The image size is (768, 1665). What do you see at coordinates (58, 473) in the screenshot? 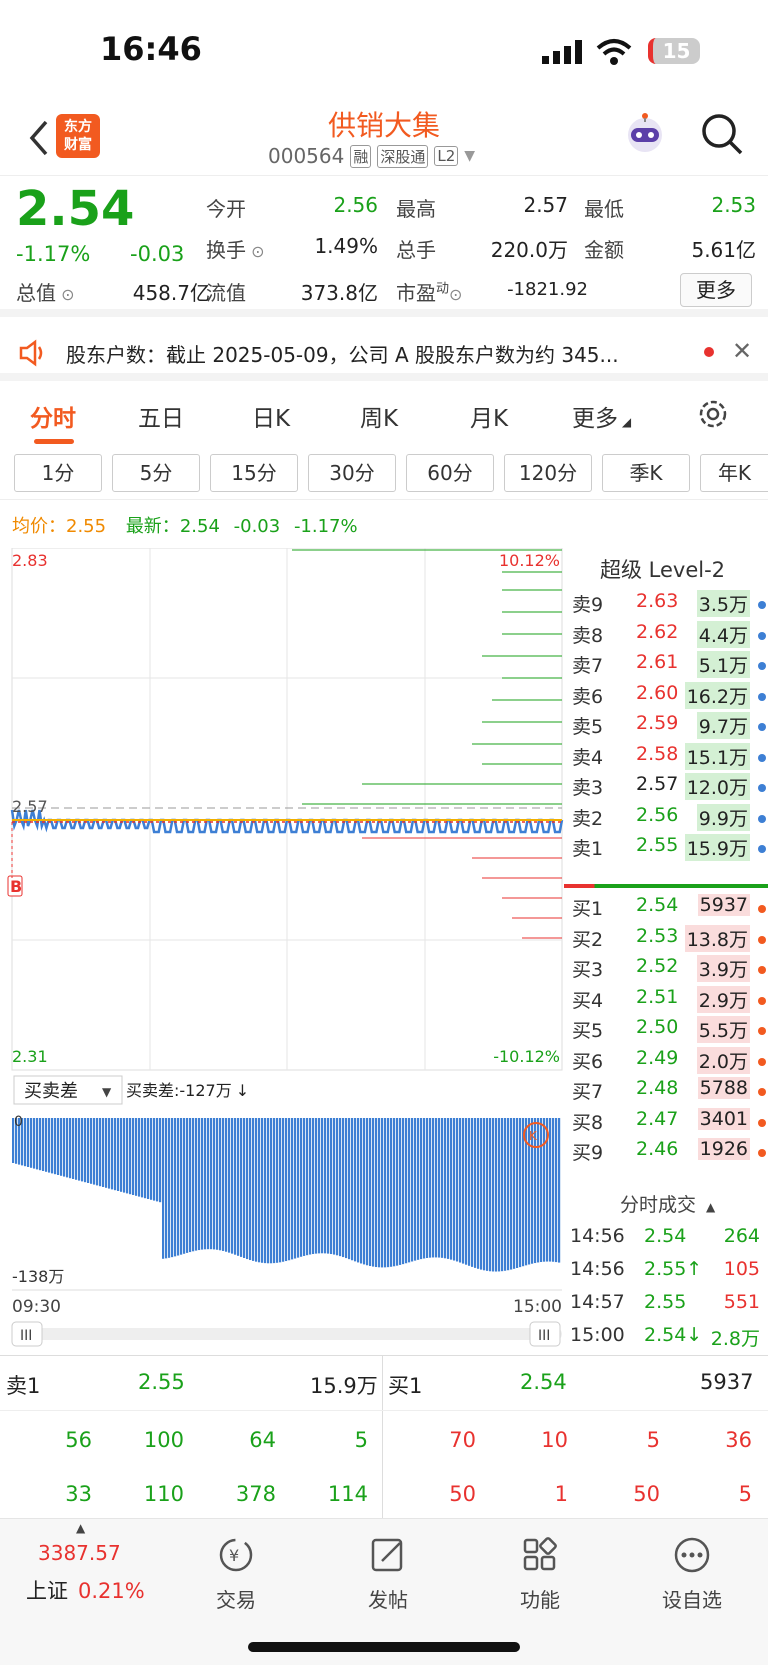
I see `period-1min: 1分` at bounding box center [58, 473].